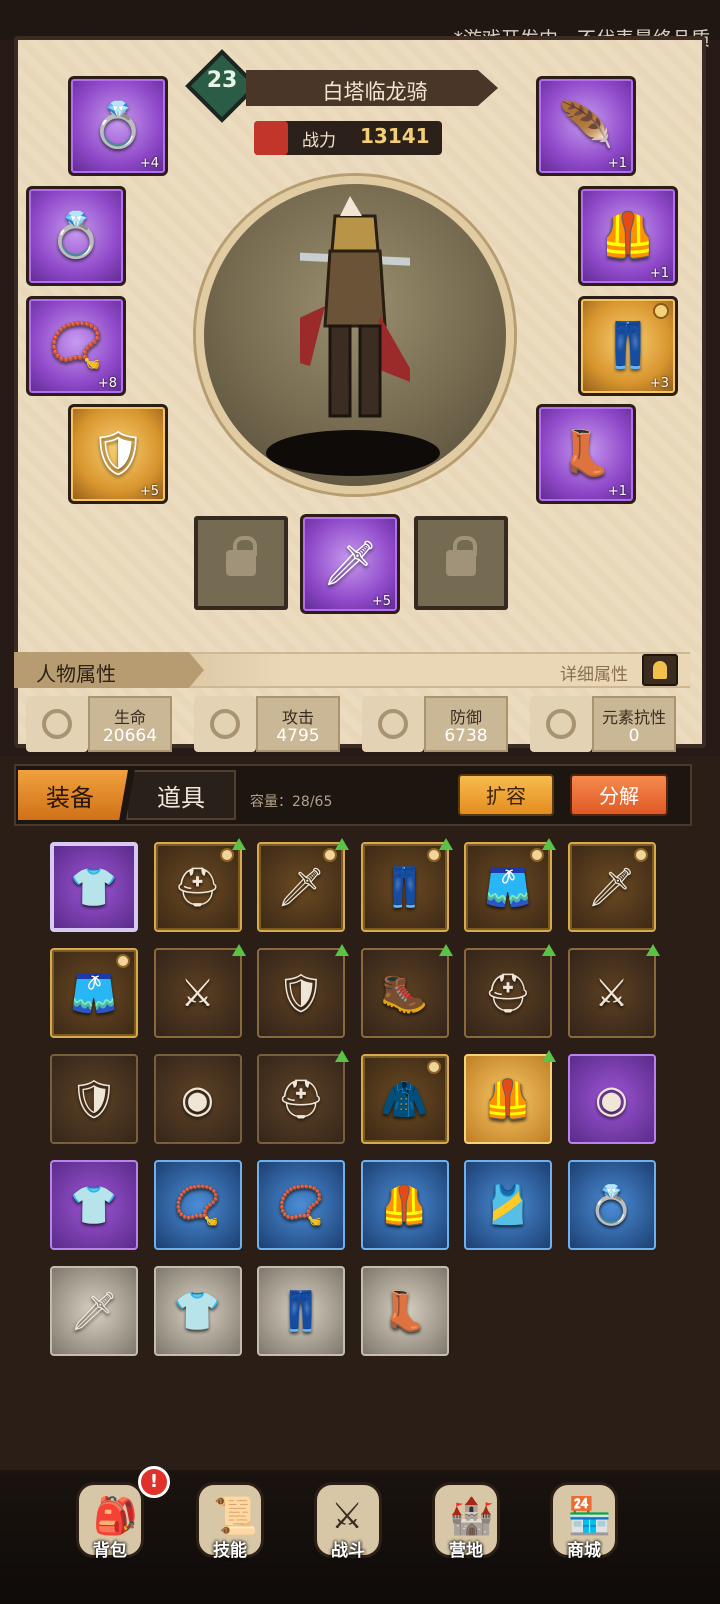 The image size is (720, 1604). Describe the element at coordinates (154, 1482) in the screenshot. I see `backpack-alert-badge: !` at that location.